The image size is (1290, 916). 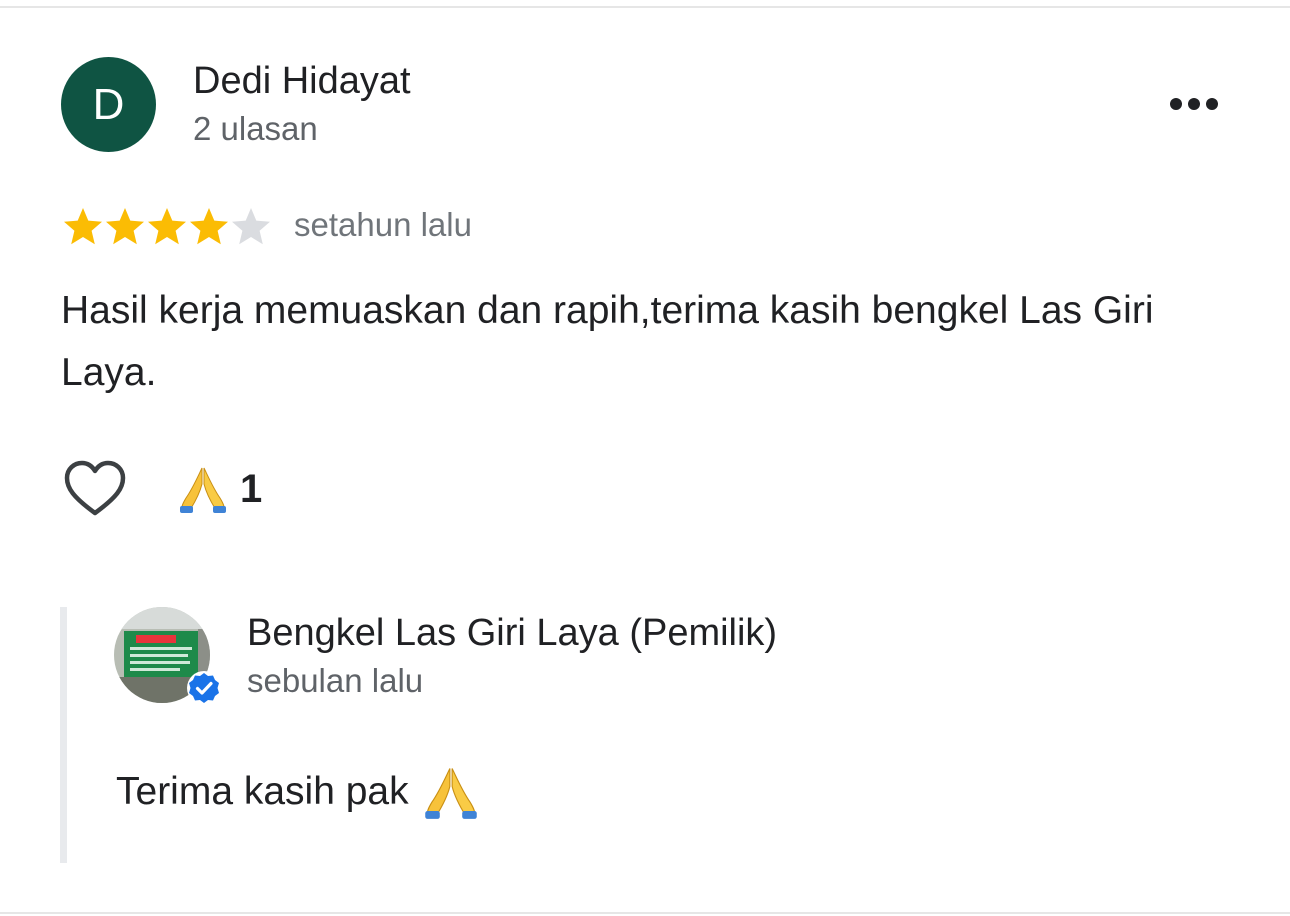 I want to click on more-options-button, so click(x=1194, y=104).